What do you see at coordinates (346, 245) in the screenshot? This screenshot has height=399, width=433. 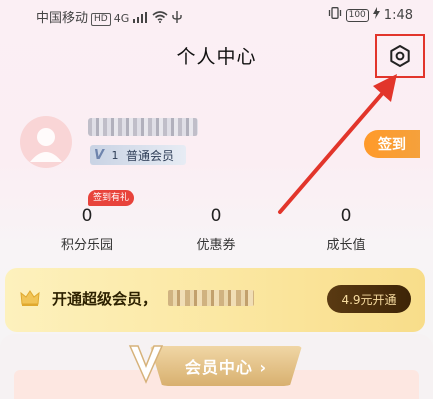 I see `growth-label: 成长值` at bounding box center [346, 245].